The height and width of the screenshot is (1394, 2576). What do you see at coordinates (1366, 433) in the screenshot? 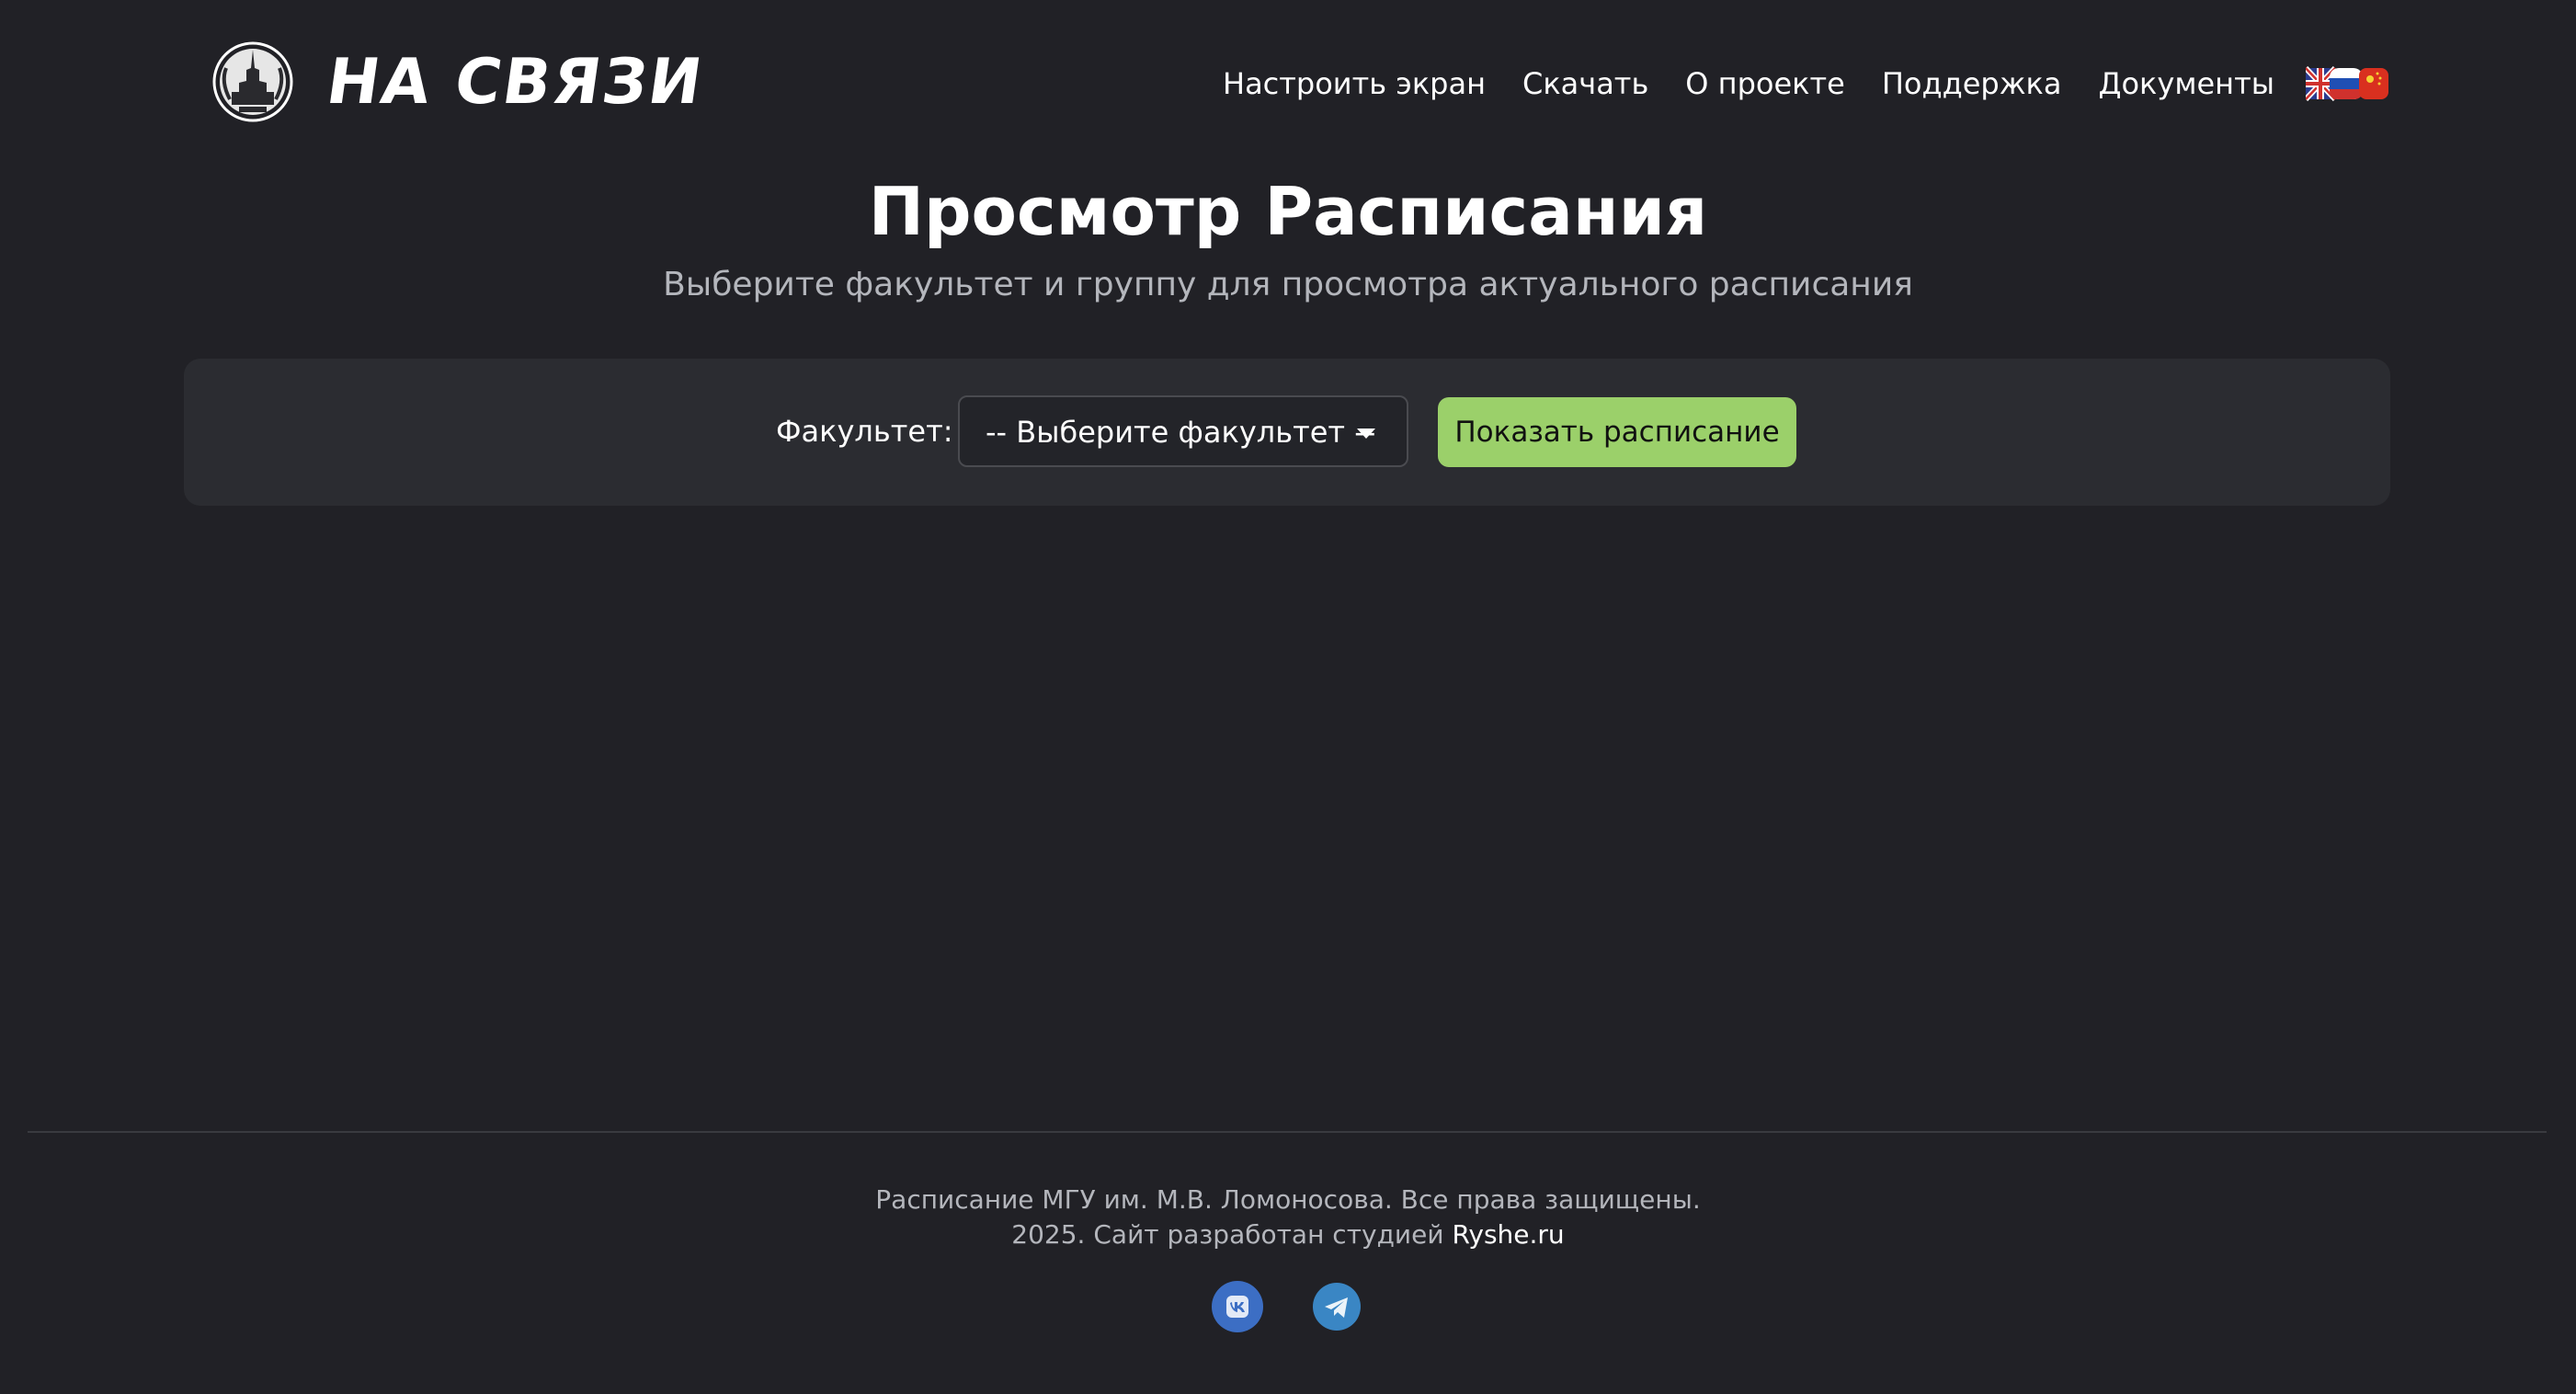
I see `chevron-down-icon` at bounding box center [1366, 433].